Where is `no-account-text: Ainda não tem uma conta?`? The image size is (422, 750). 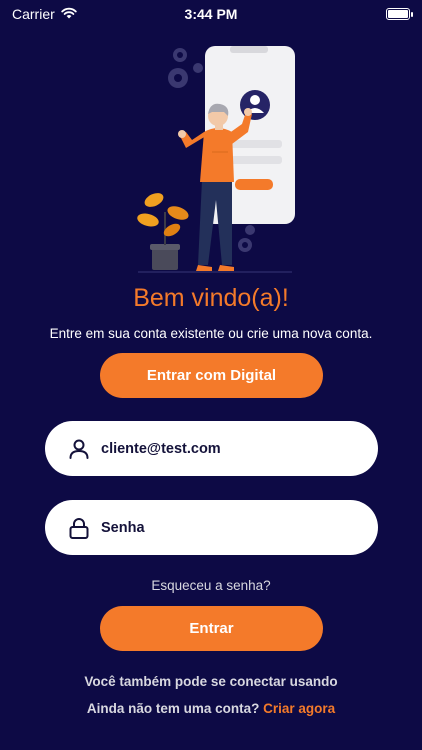
no-account-text: Ainda não tem uma conta? is located at coordinates (173, 708).